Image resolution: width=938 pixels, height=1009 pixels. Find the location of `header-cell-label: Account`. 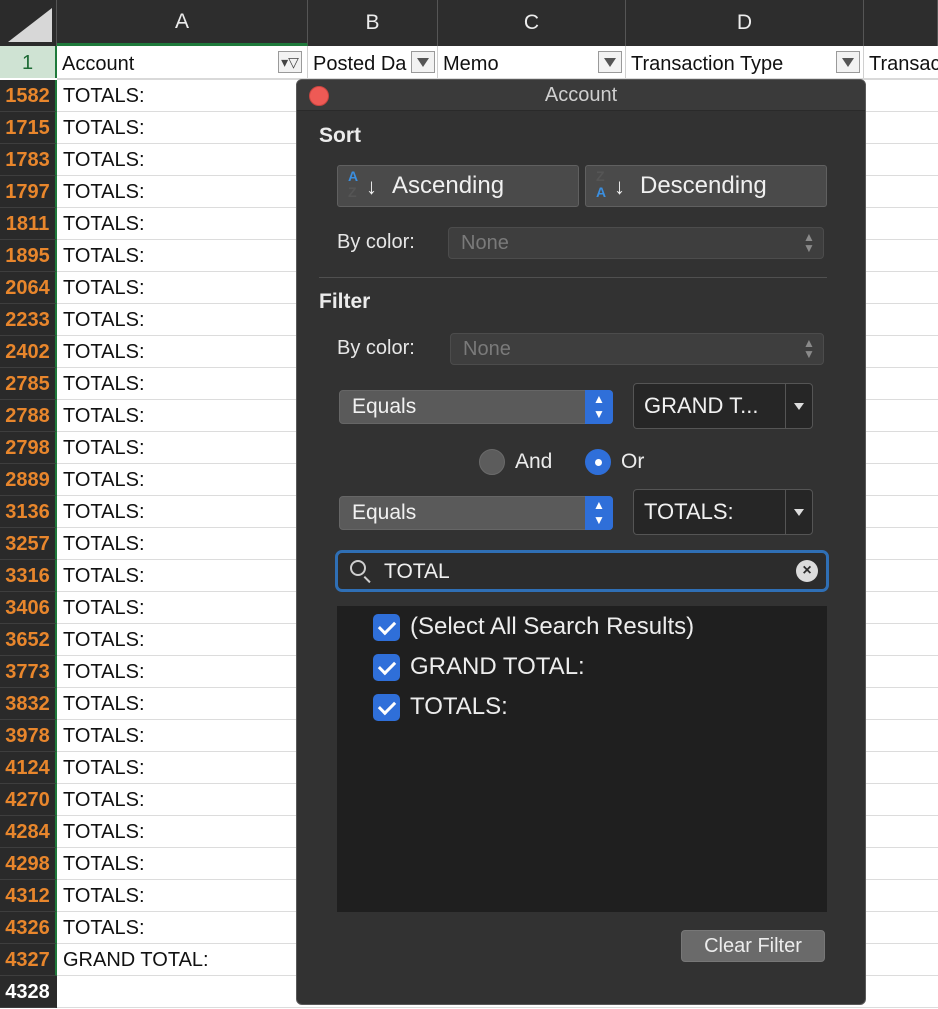

header-cell-label: Account is located at coordinates (98, 64).